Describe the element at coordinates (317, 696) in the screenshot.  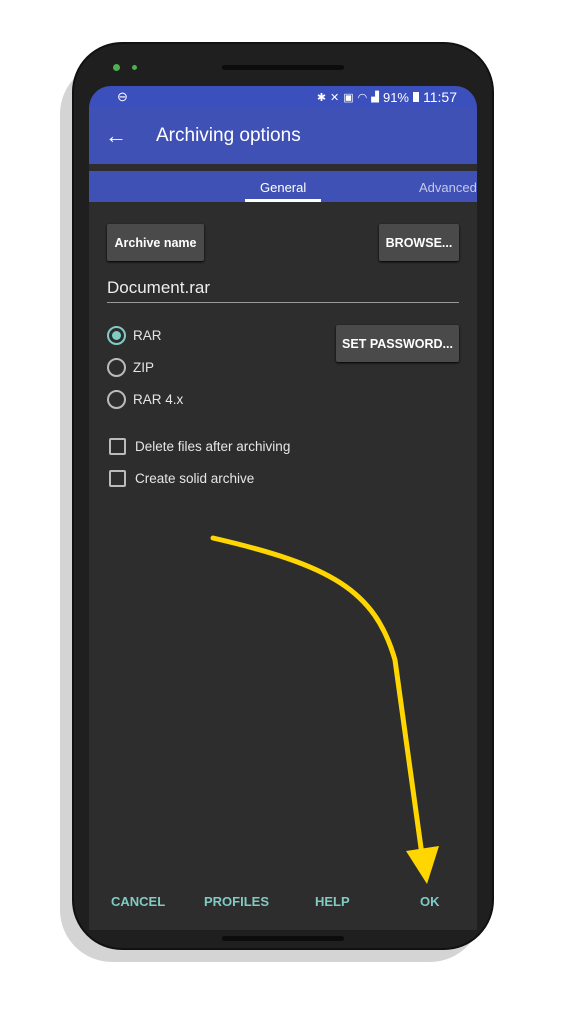
I see `arrow-shaft` at that location.